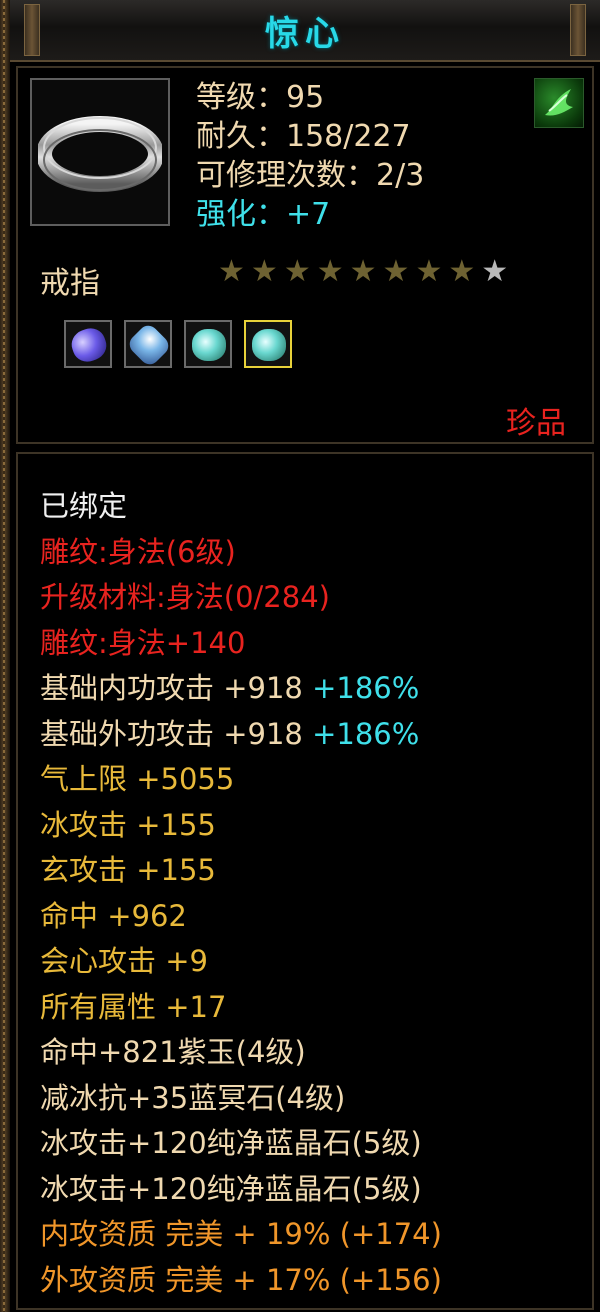 This screenshot has width=600, height=1312. Describe the element at coordinates (366, 688) in the screenshot. I see `inner-attack-pct: +186%` at that location.